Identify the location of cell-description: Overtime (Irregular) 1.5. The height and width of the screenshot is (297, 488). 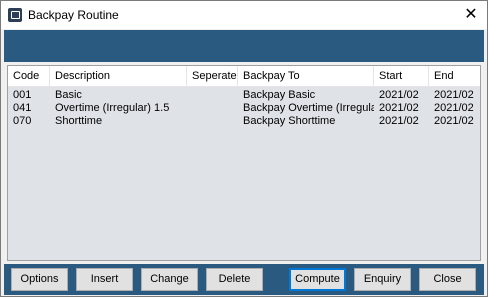
(112, 108).